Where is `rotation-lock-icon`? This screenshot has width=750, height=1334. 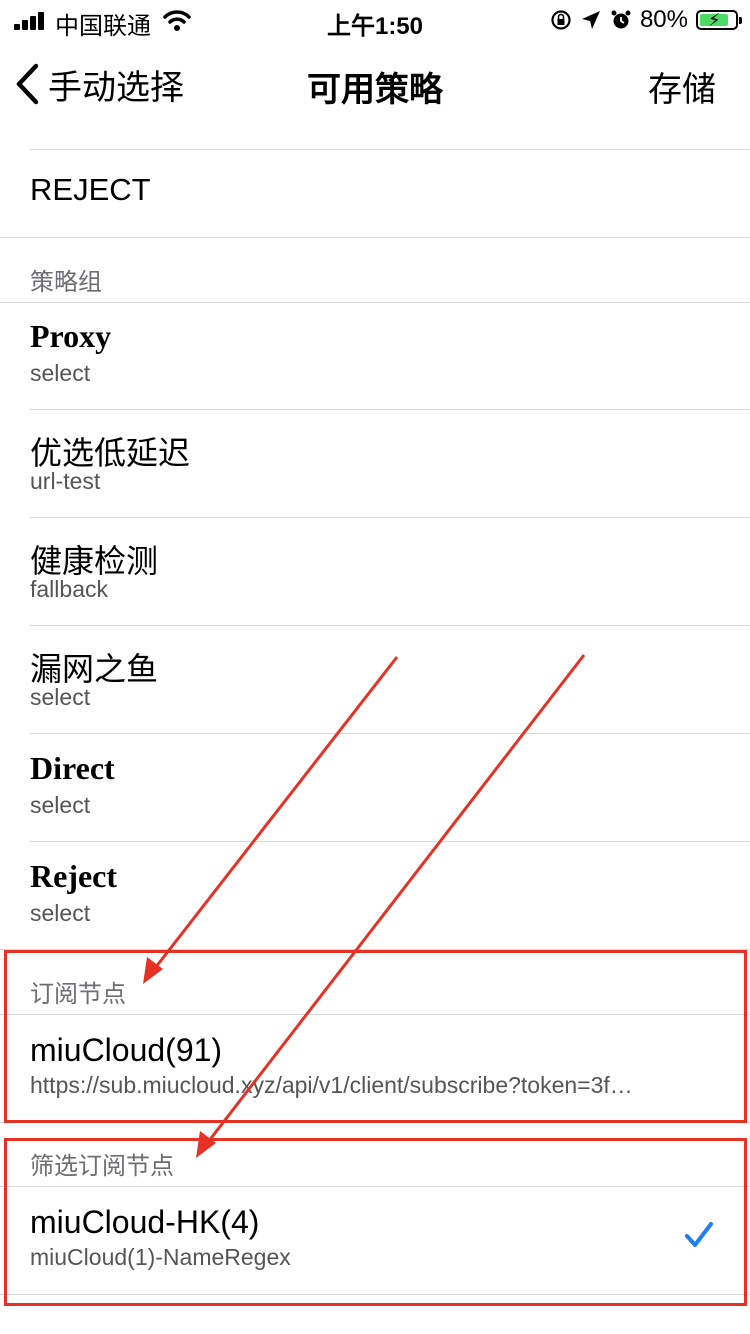
rotation-lock-icon is located at coordinates (561, 20).